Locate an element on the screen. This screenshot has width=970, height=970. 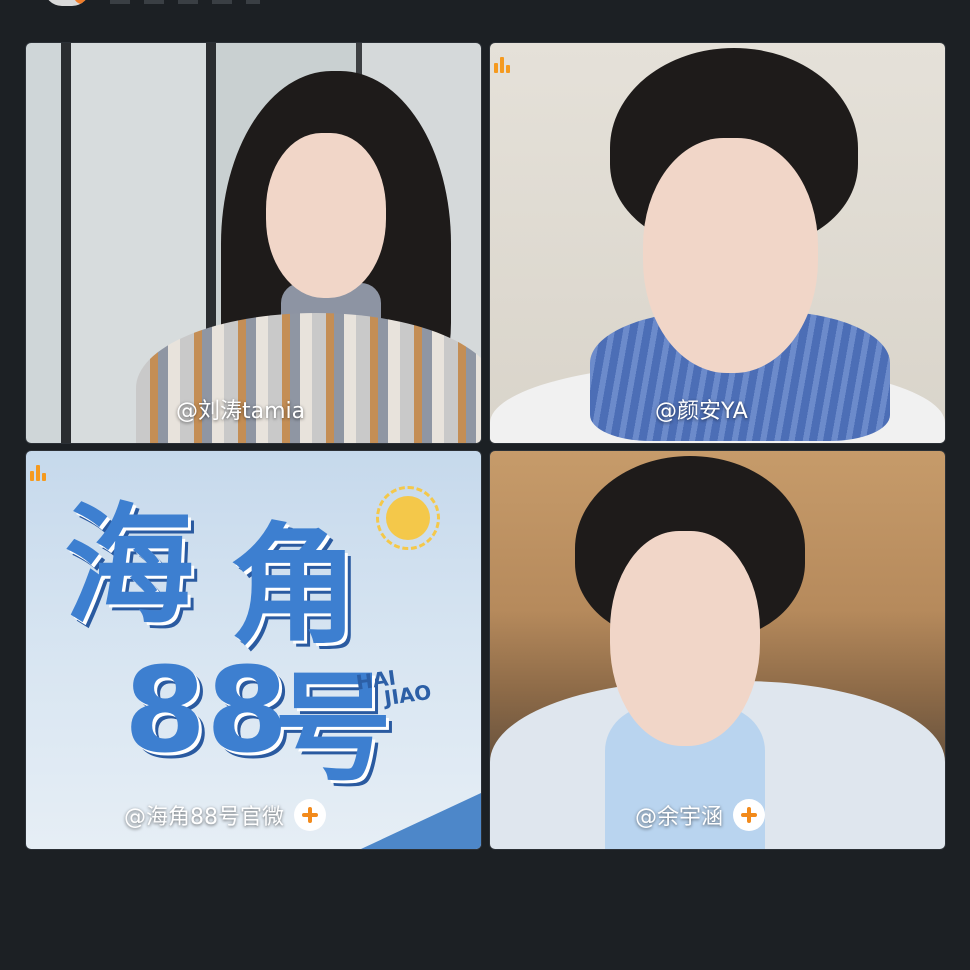
top-bar is located at coordinates (485, 9).